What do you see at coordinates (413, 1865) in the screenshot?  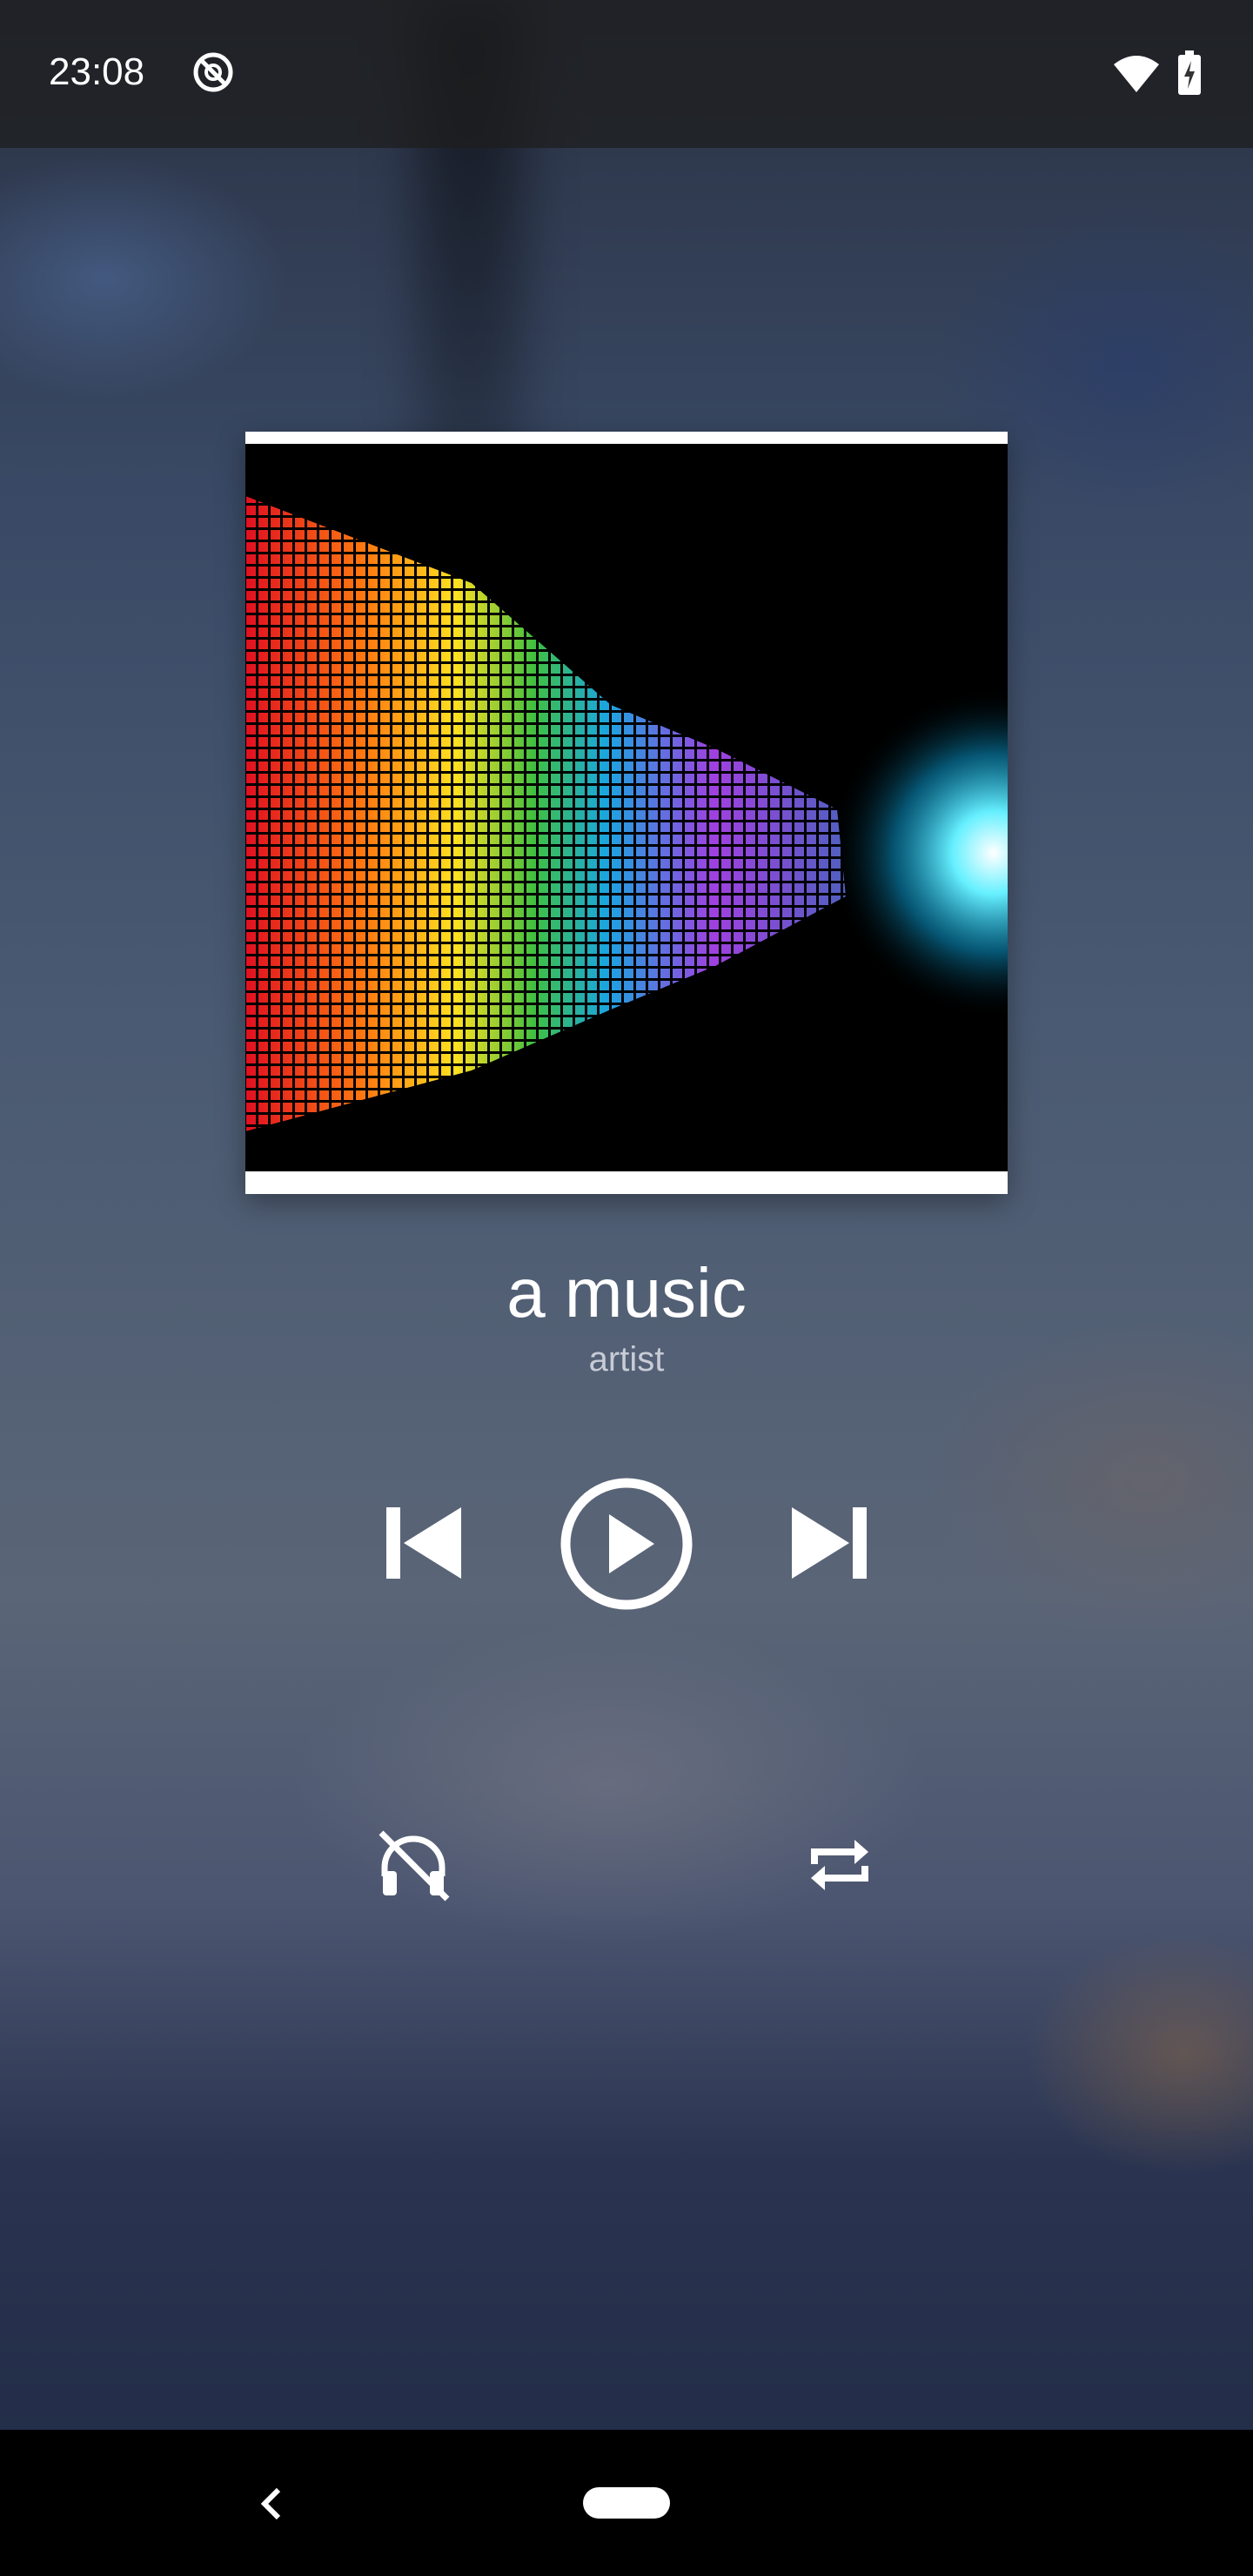 I see `headphones-off-icon` at bounding box center [413, 1865].